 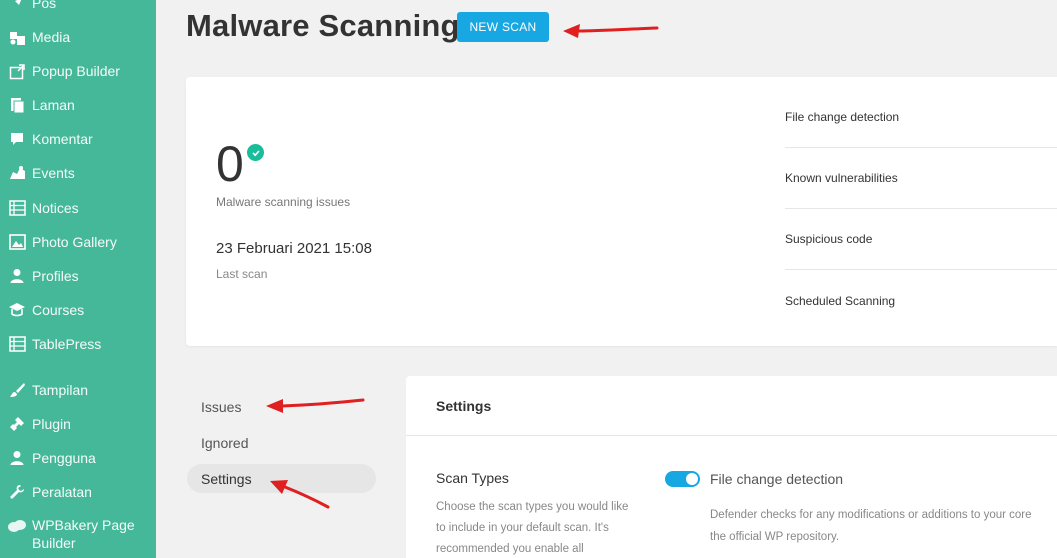 I want to click on check-circle-icon, so click(x=255, y=152).